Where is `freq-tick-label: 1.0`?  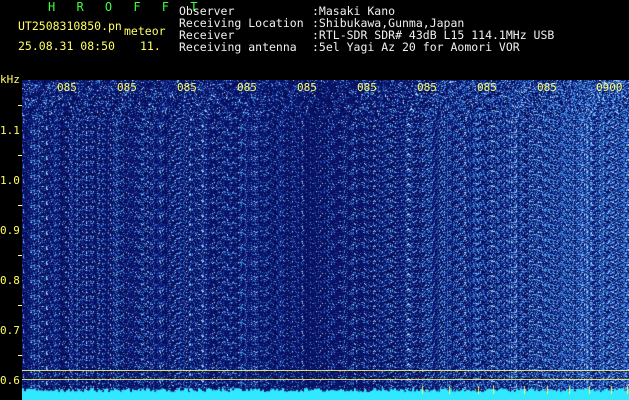
freq-tick-label: 1.0 is located at coordinates (10, 180).